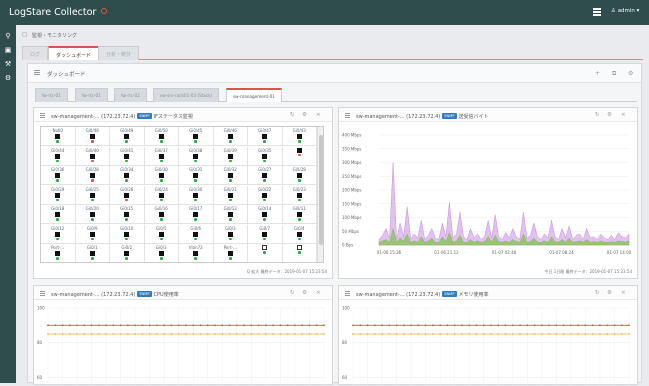 The width and height of the screenshot is (649, 386). I want to click on interface-cell: Gi0/38, so click(196, 156).